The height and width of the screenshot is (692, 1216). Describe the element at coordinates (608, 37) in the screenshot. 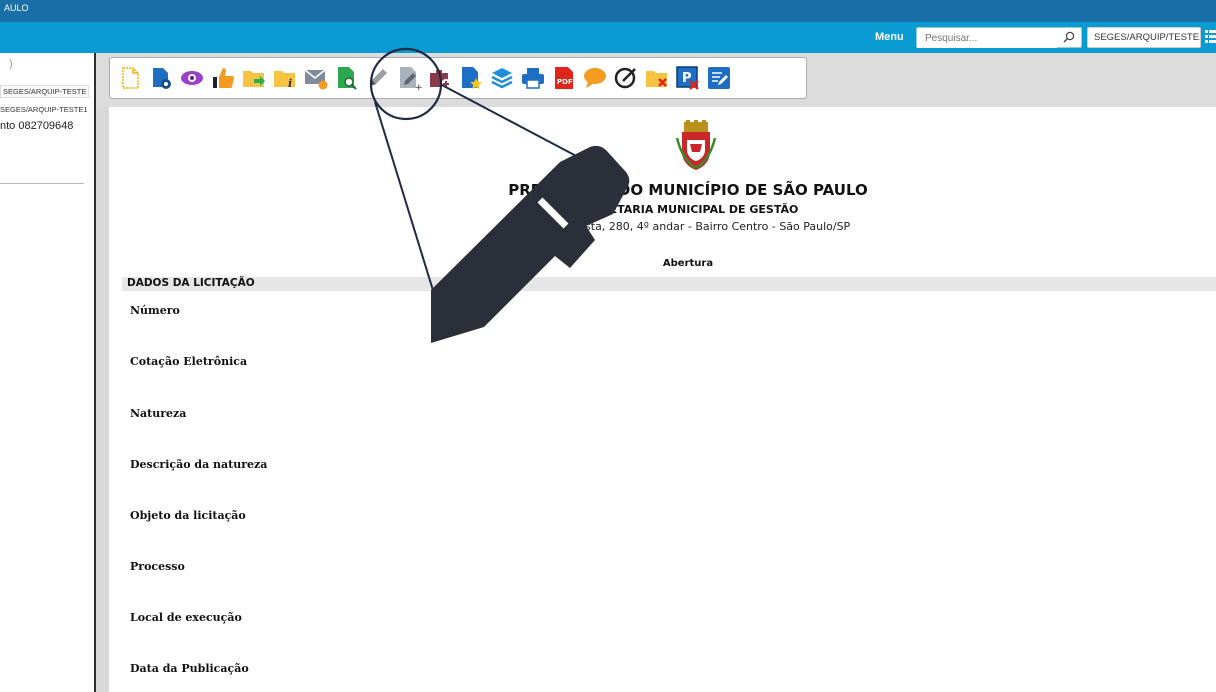

I see `header-bar: Menu SEGES/ARQUIP/TESTE1` at that location.